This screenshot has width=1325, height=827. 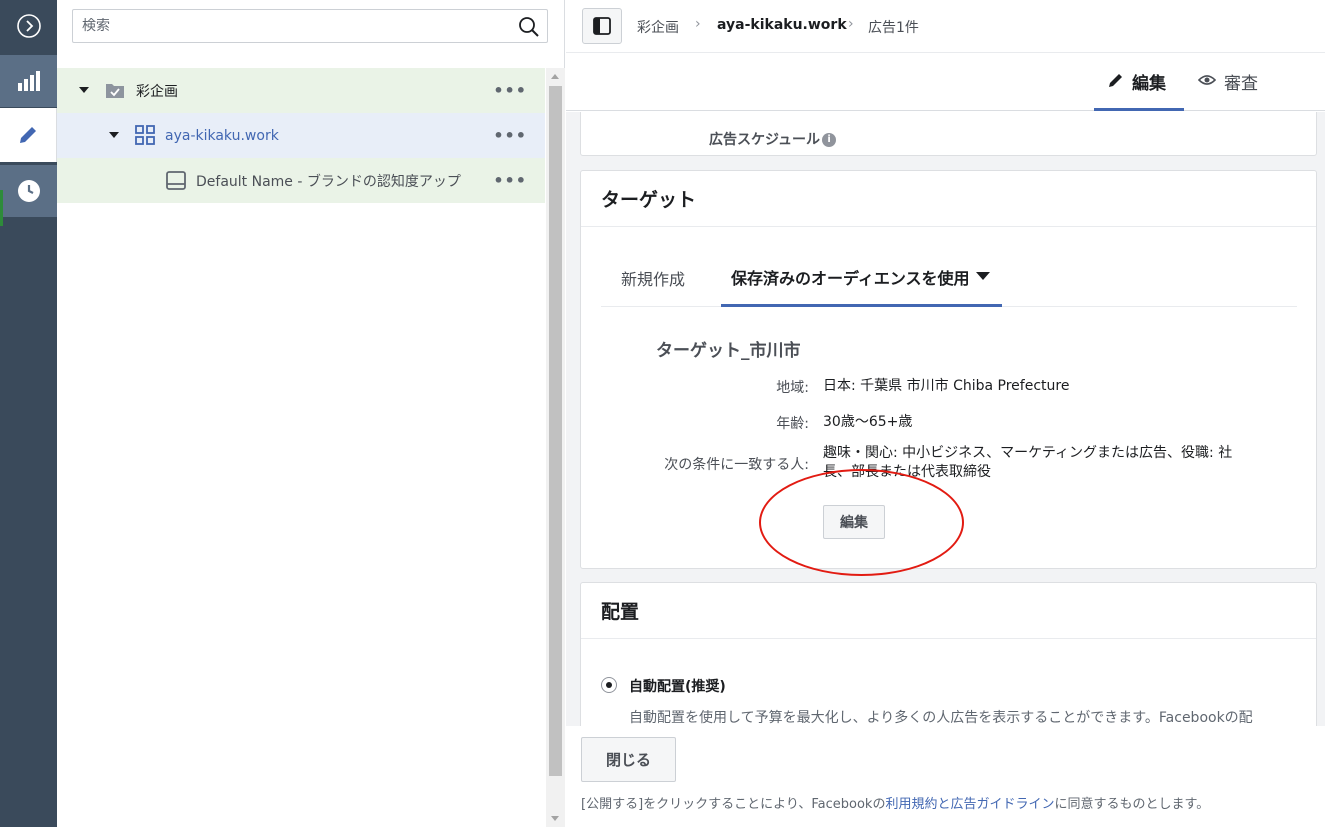 I want to click on close-button: 閉じる, so click(x=628, y=759).